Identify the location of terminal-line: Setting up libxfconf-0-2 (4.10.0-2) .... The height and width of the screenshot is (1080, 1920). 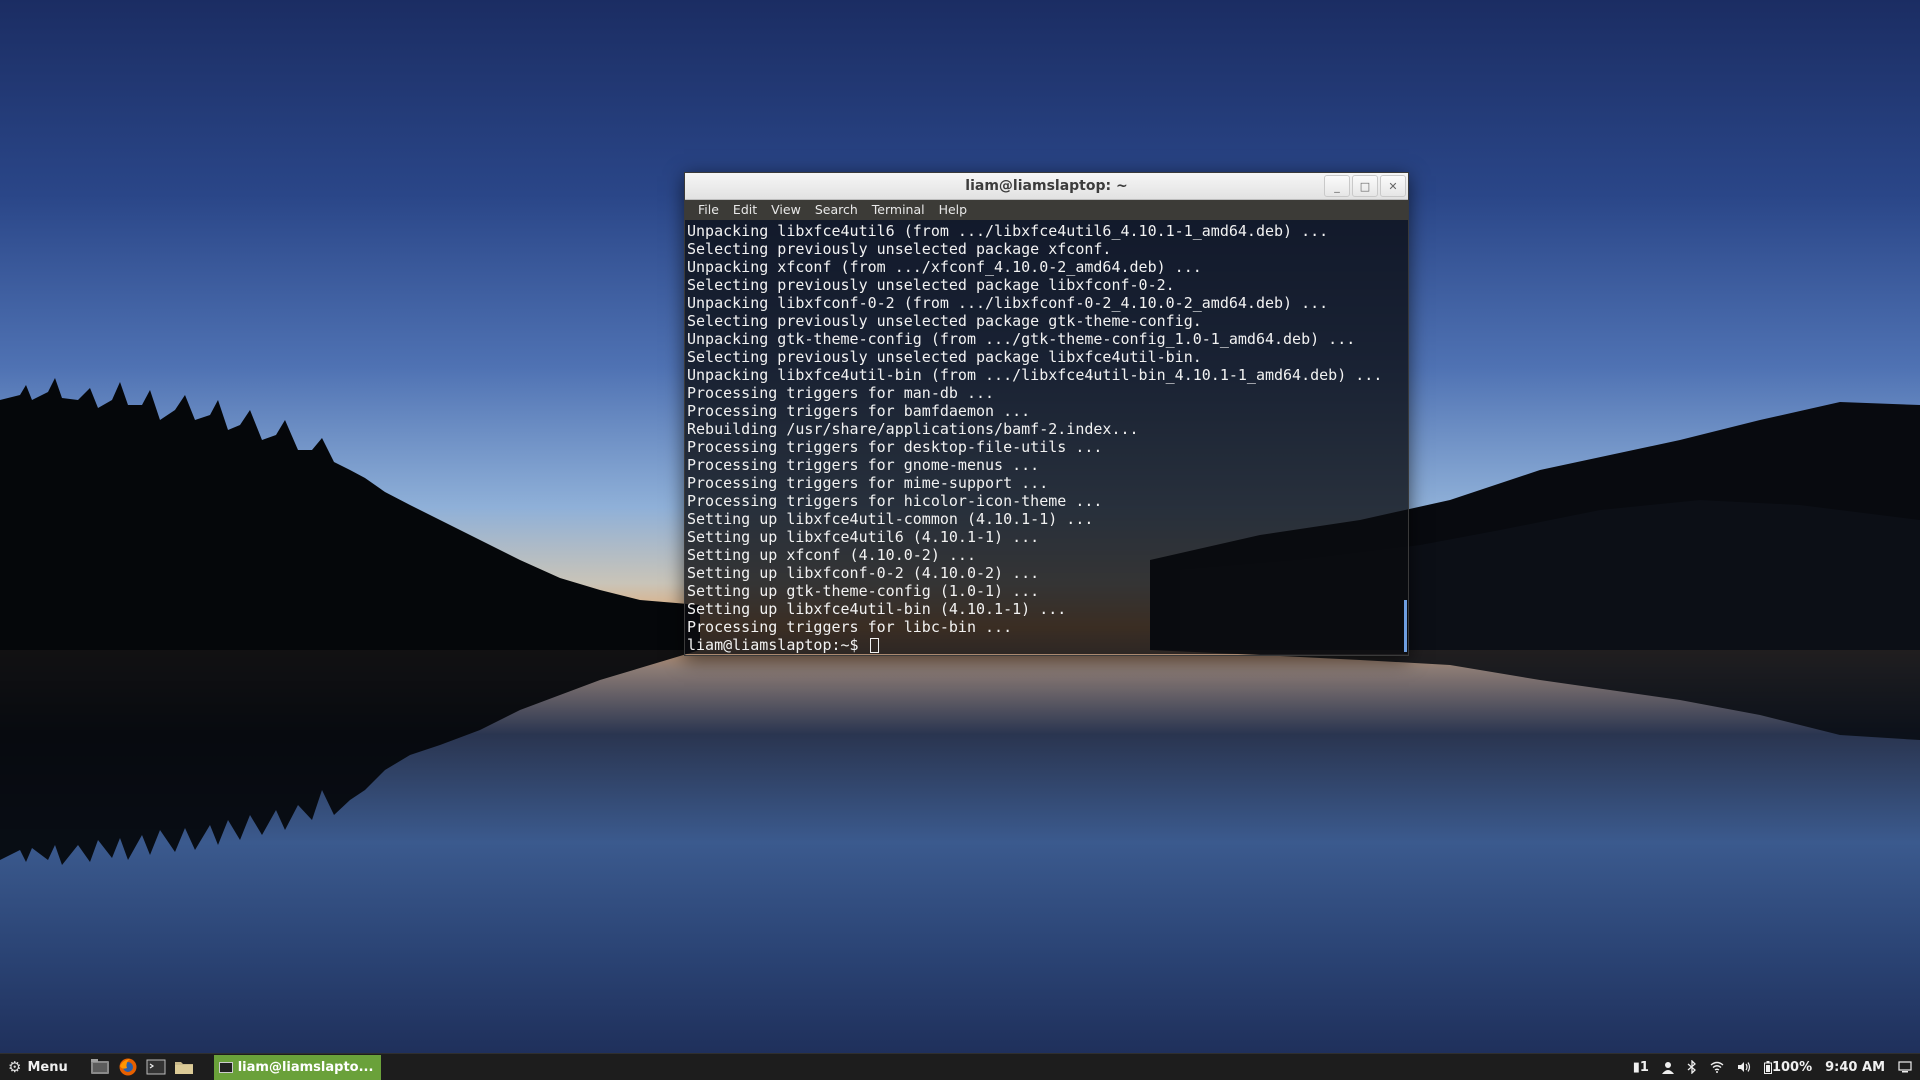
(863, 573).